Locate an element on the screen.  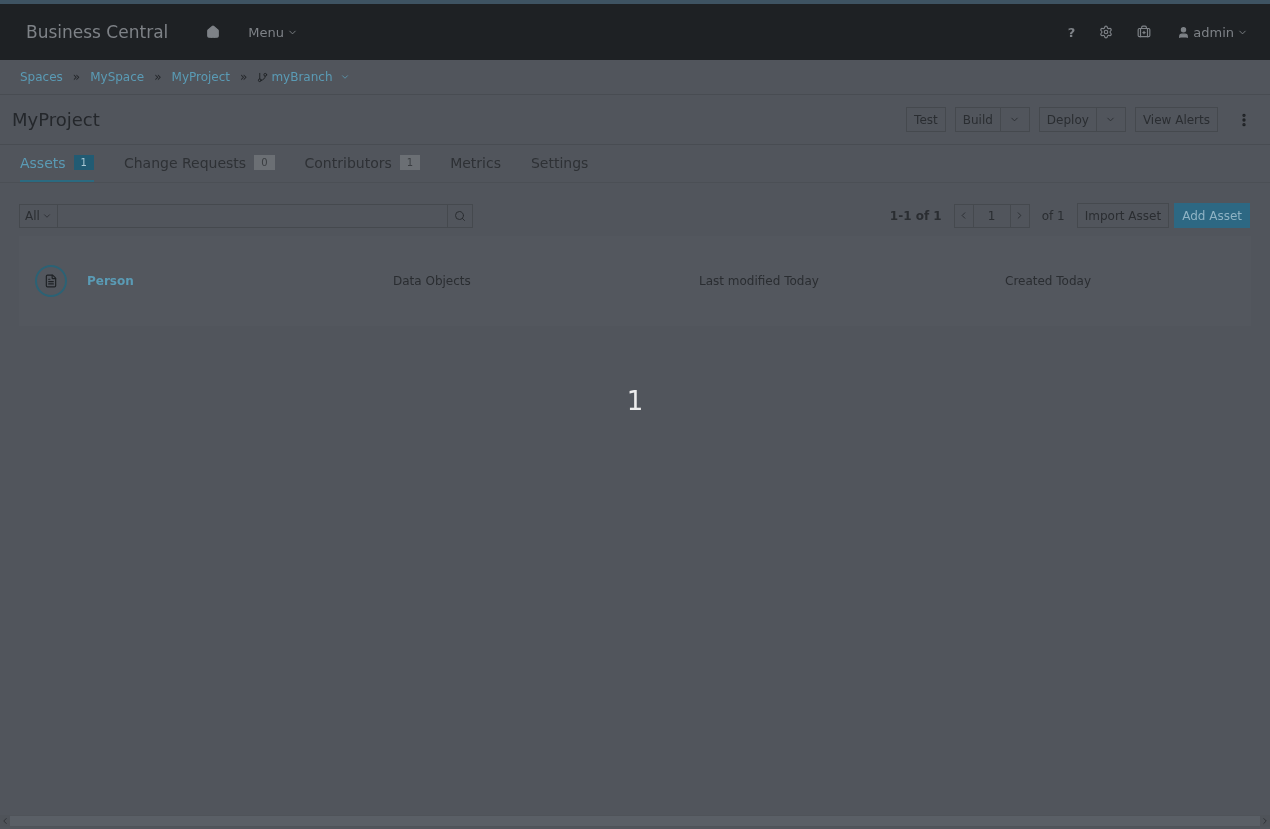
scroll-right-icon is located at coordinates (1265, 821).